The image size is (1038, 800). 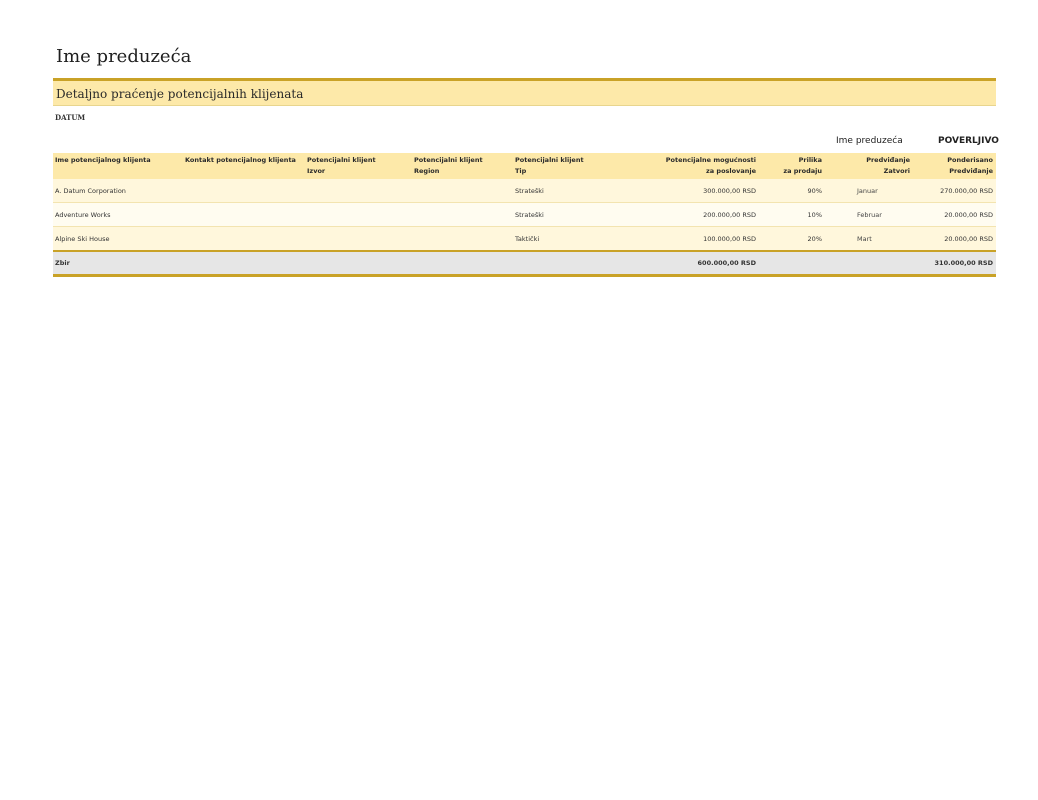 I want to click on total-weighted-forecast: 310.000,00 RSD, so click(x=954, y=263).